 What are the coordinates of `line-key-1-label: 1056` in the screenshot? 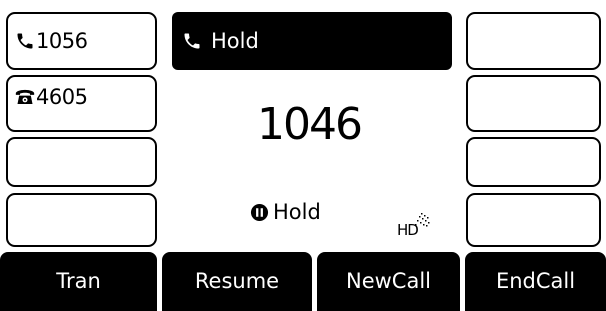 It's located at (62, 40).